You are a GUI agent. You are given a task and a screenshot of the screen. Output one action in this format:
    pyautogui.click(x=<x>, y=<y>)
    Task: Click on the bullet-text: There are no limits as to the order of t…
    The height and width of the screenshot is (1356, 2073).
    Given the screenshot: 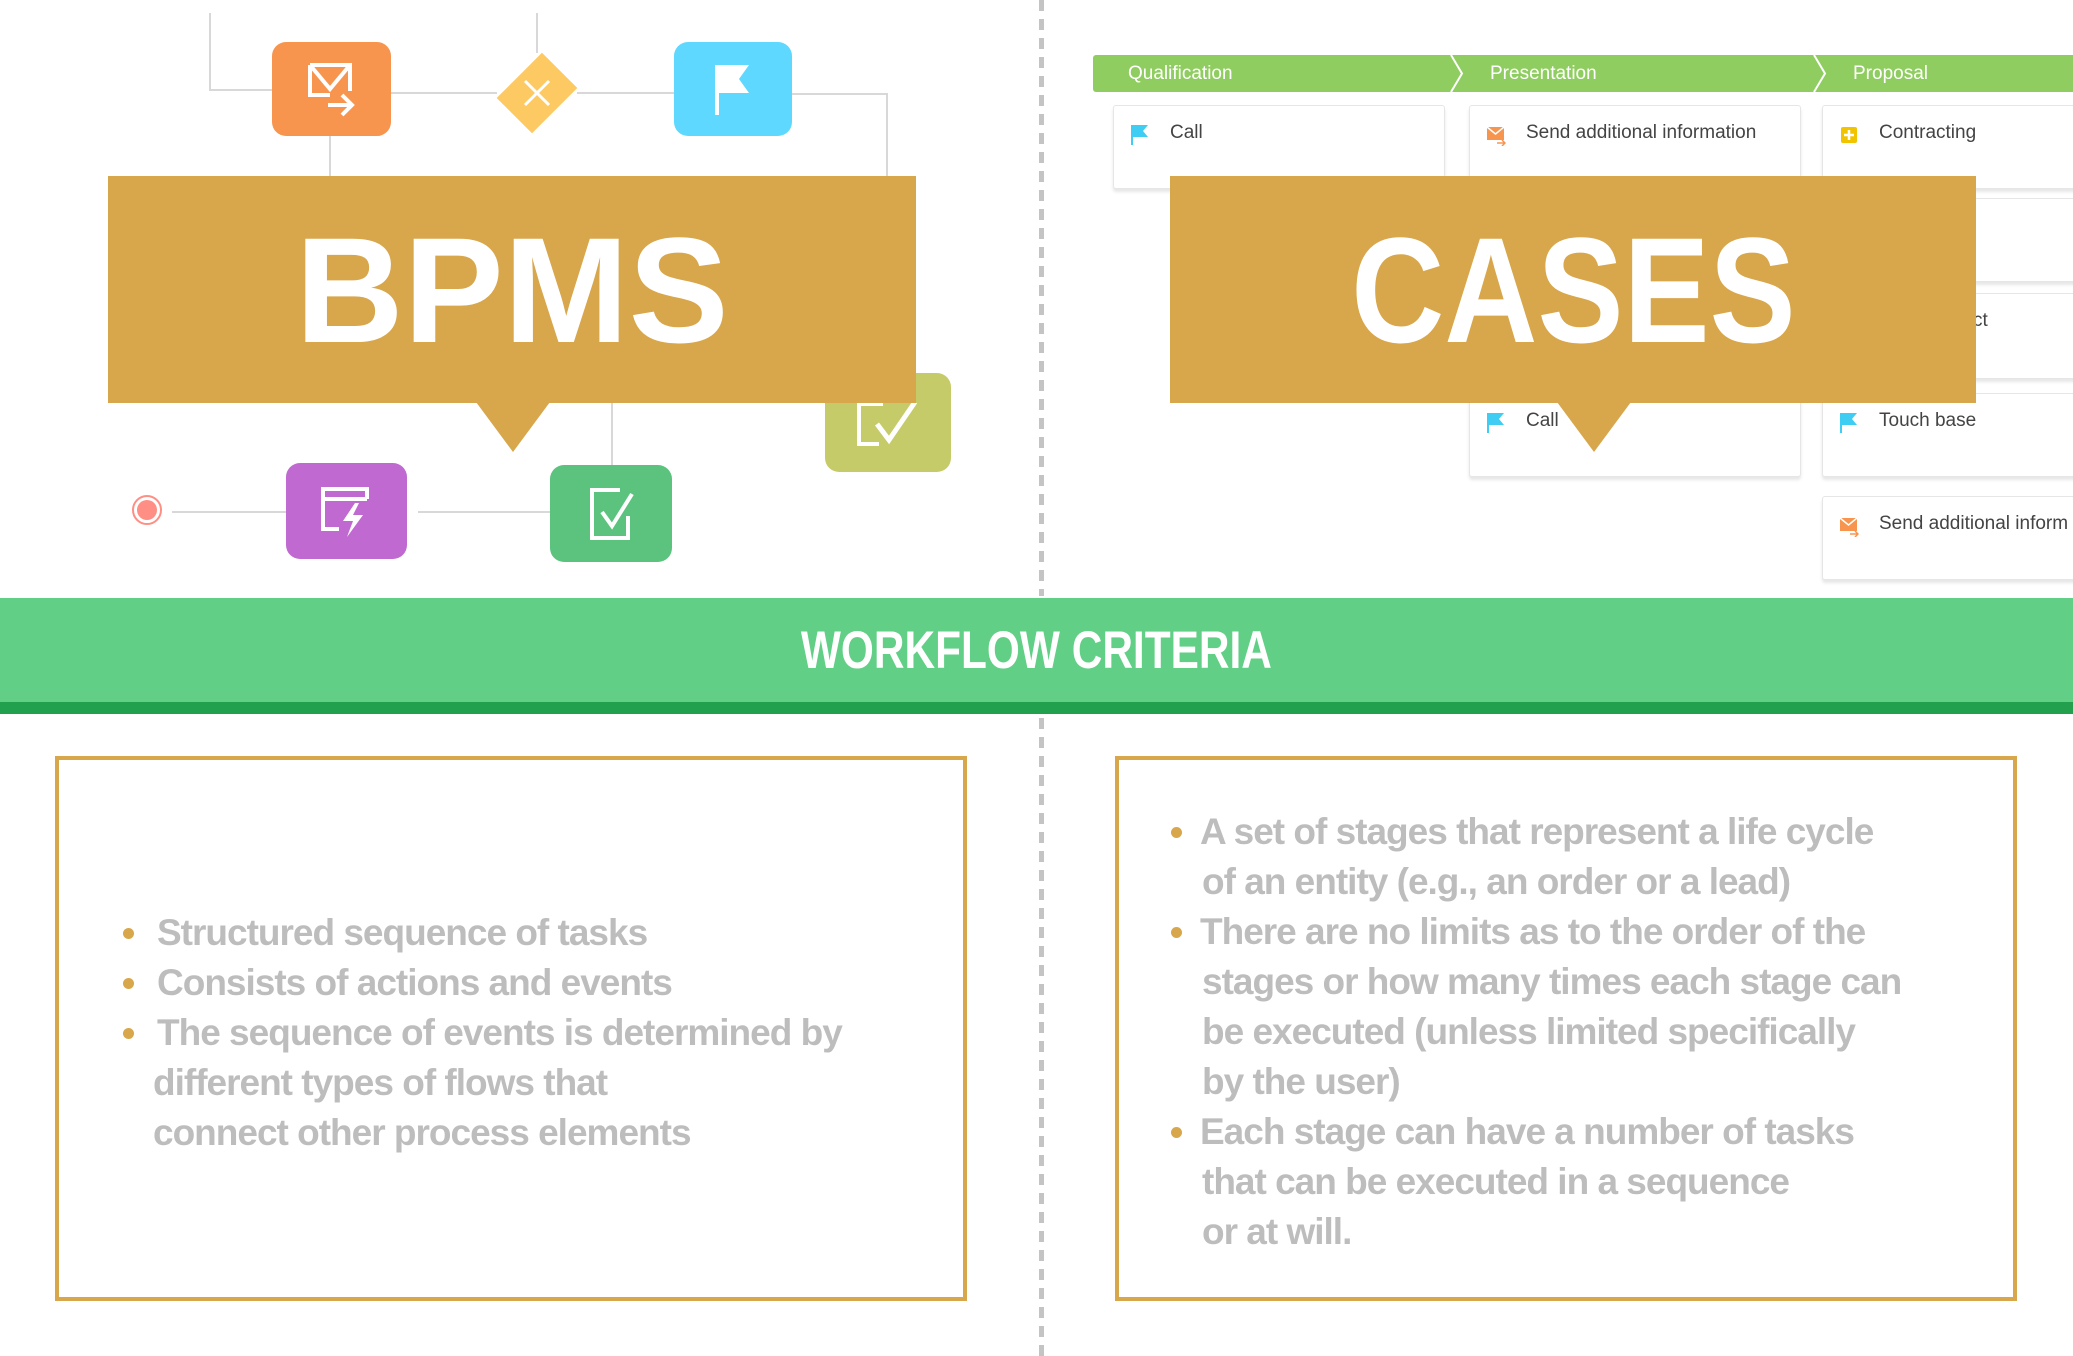 What is the action you would take?
    pyautogui.click(x=1533, y=931)
    